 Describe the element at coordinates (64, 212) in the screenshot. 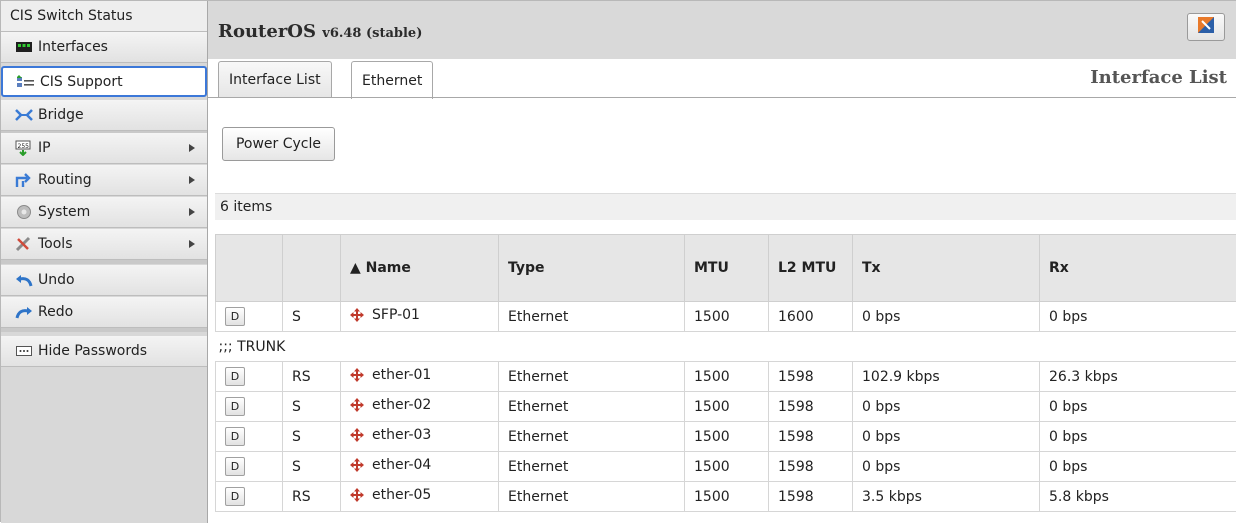

I see `sidebar-item-label: System` at that location.